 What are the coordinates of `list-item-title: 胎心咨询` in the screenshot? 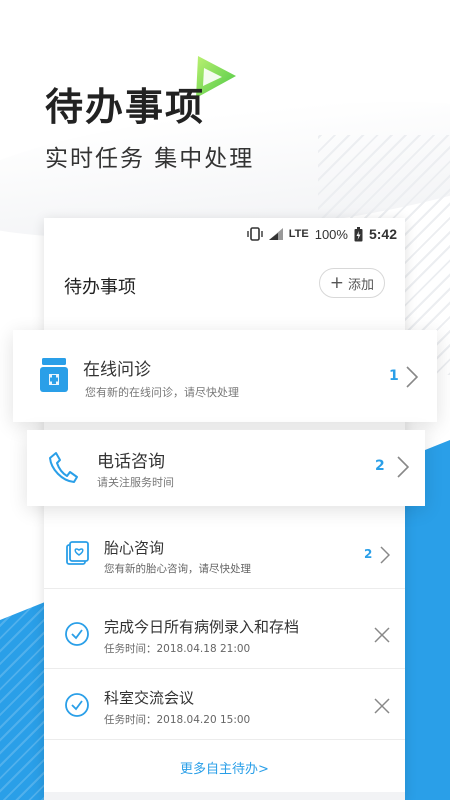 It's located at (134, 548).